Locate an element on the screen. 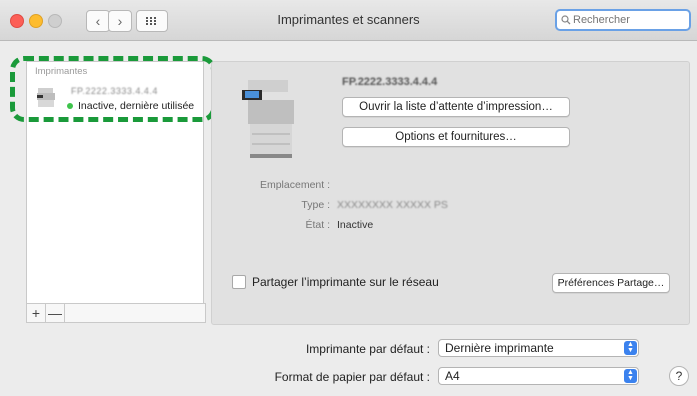 Image resolution: width=697 pixels, height=396 pixels. search-input is located at coordinates (628, 20).